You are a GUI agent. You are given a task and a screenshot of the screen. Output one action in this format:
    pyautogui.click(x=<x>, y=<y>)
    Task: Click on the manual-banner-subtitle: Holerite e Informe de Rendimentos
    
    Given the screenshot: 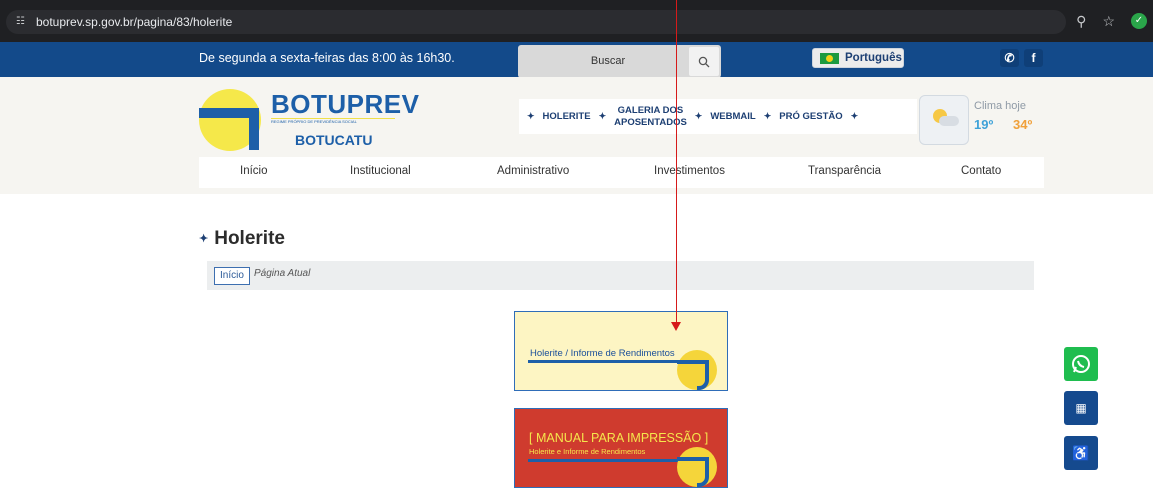 What is the action you would take?
    pyautogui.click(x=587, y=451)
    